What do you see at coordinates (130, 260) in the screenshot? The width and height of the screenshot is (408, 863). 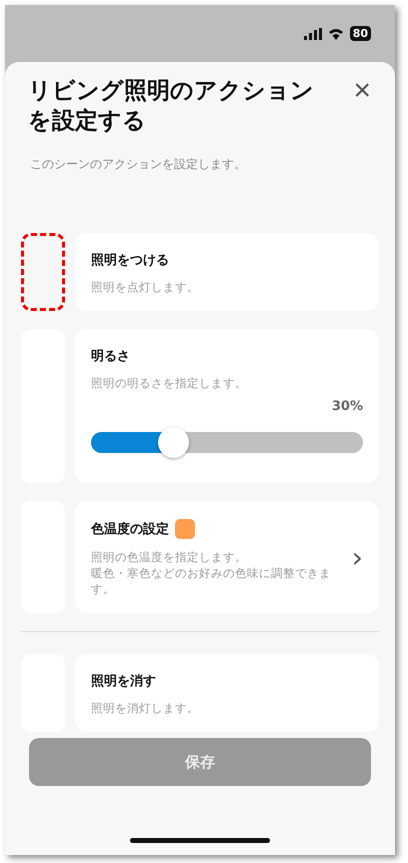 I see `action-title: 照明をつける` at bounding box center [130, 260].